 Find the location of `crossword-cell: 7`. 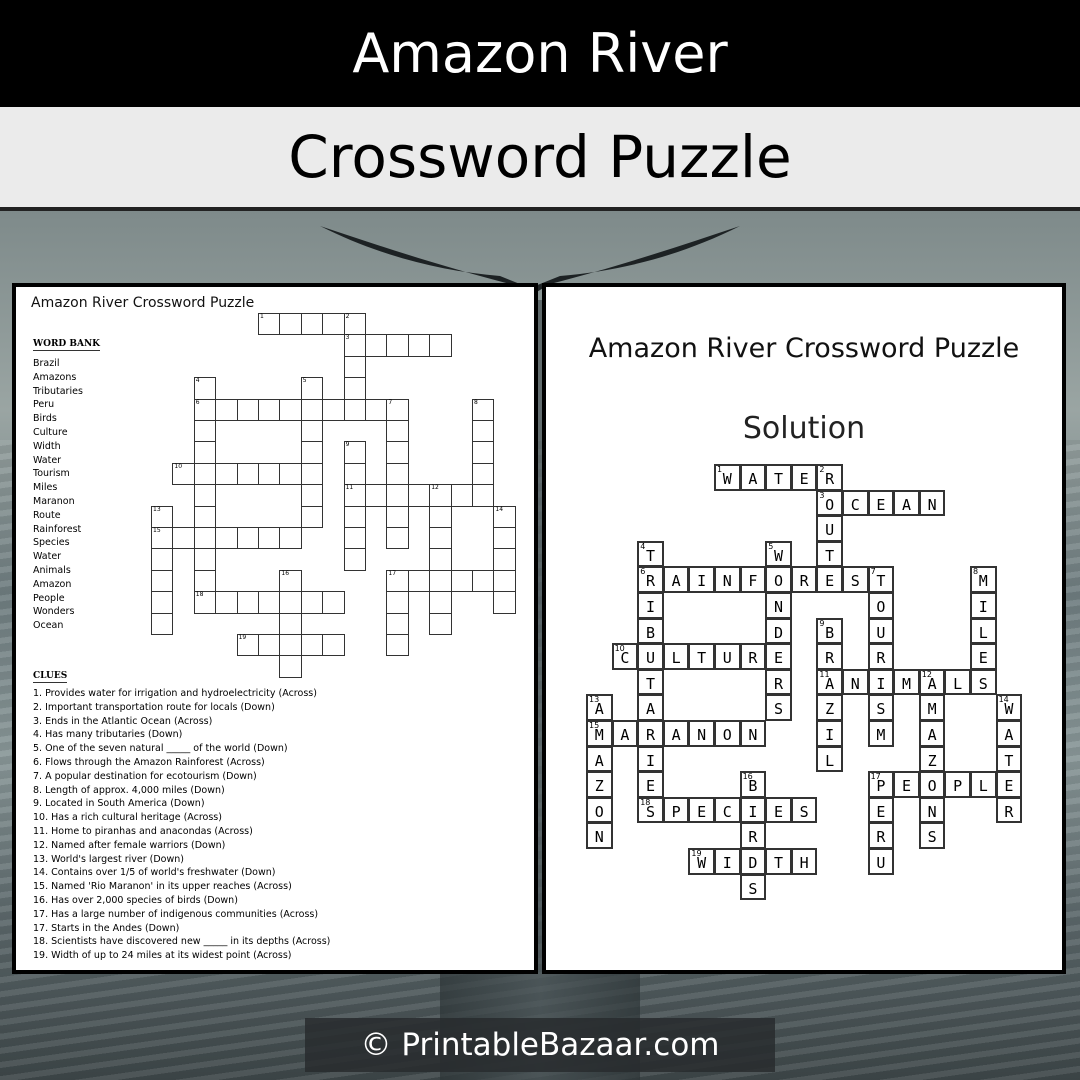

crossword-cell: 7 is located at coordinates (397, 409).